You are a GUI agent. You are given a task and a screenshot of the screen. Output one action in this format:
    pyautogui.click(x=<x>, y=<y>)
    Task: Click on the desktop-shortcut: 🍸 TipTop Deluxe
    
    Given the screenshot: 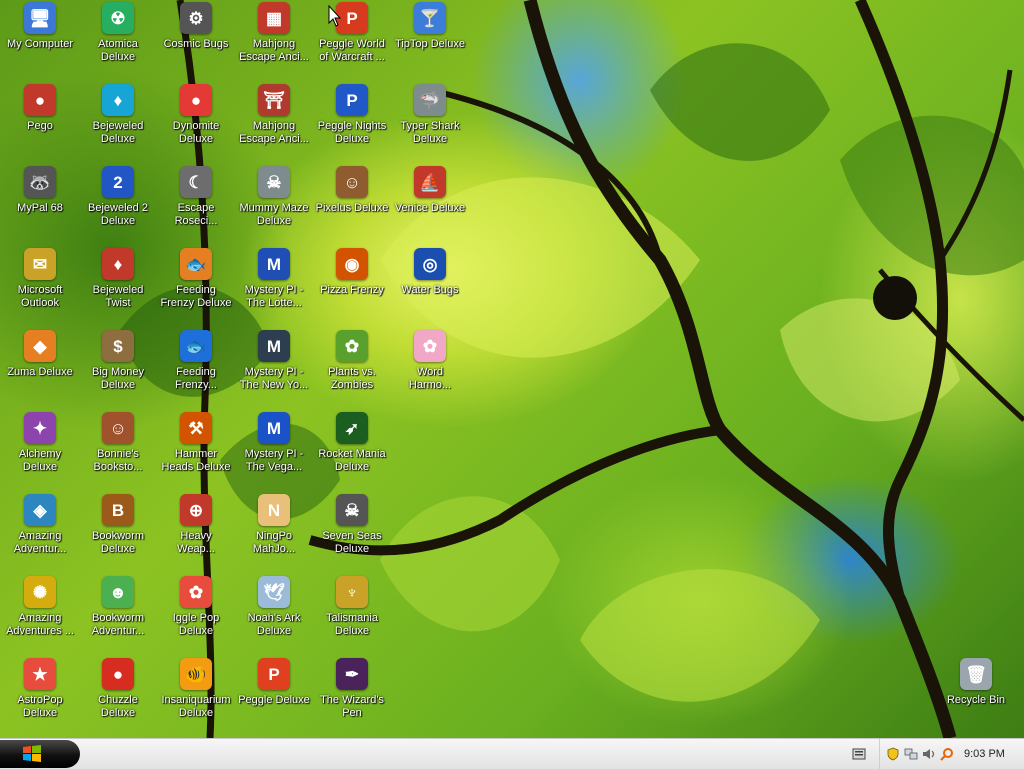 What is the action you would take?
    pyautogui.click(x=430, y=26)
    